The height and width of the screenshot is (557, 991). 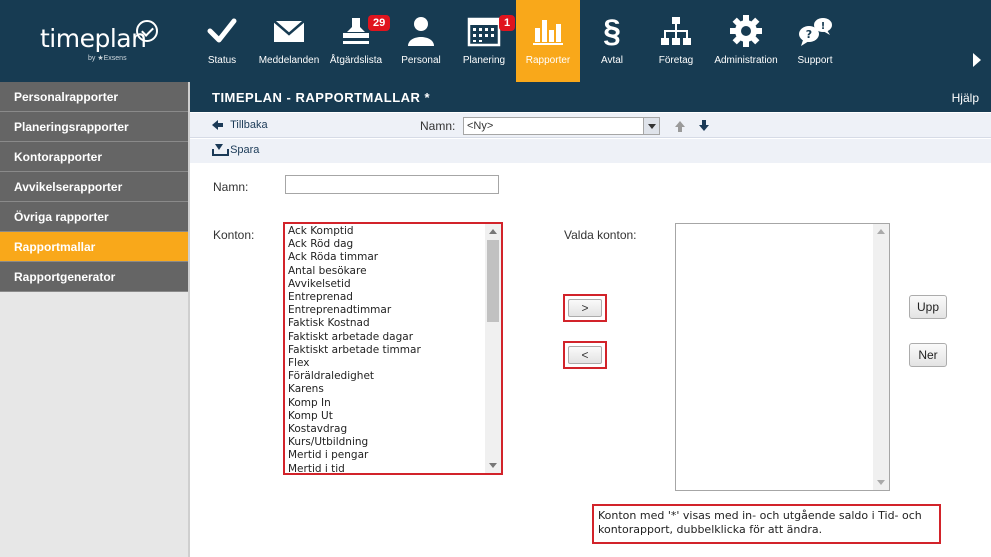 I want to click on list-item: Avvikelsetid, so click(x=385, y=284).